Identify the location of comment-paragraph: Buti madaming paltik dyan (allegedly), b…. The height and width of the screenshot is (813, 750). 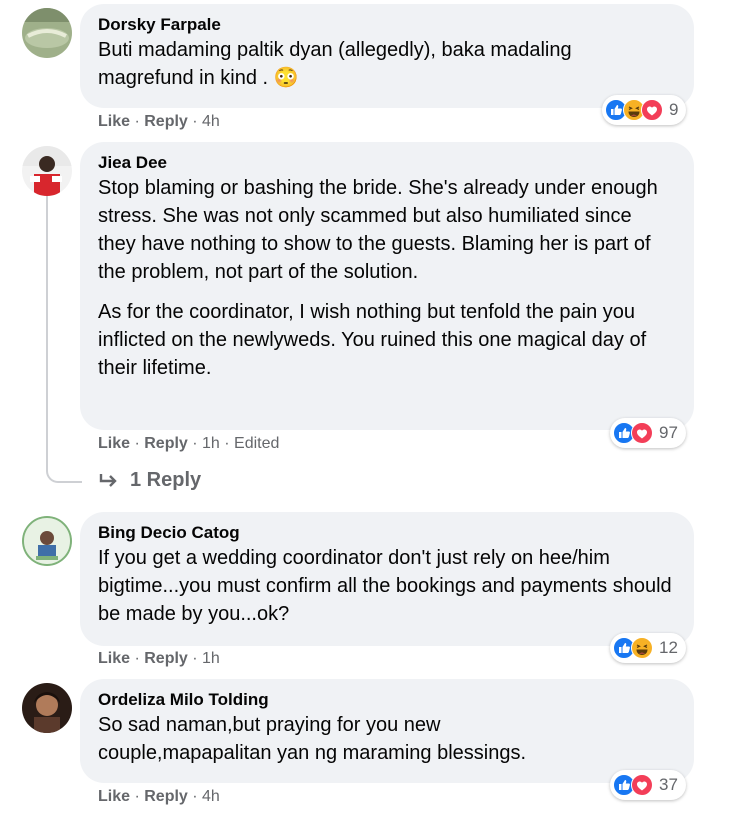
(335, 50).